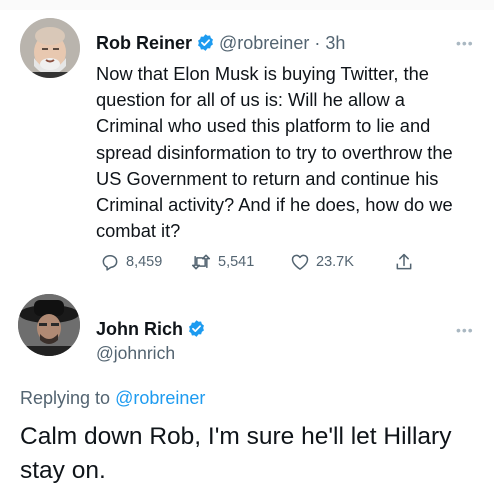 This screenshot has height=500, width=494. What do you see at coordinates (201, 262) in the screenshot?
I see `retweet-icon` at bounding box center [201, 262].